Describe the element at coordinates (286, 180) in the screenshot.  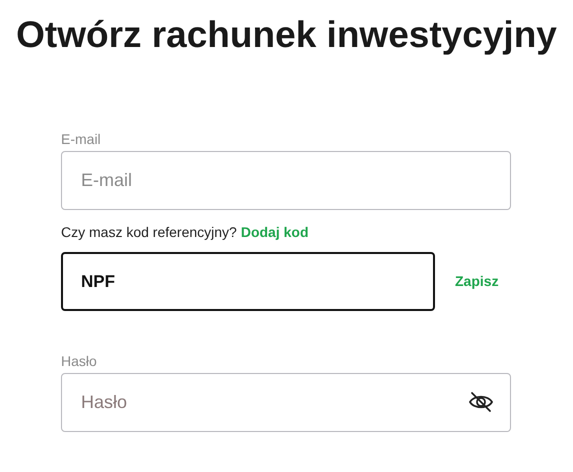
I see `email-field: E-mail` at that location.